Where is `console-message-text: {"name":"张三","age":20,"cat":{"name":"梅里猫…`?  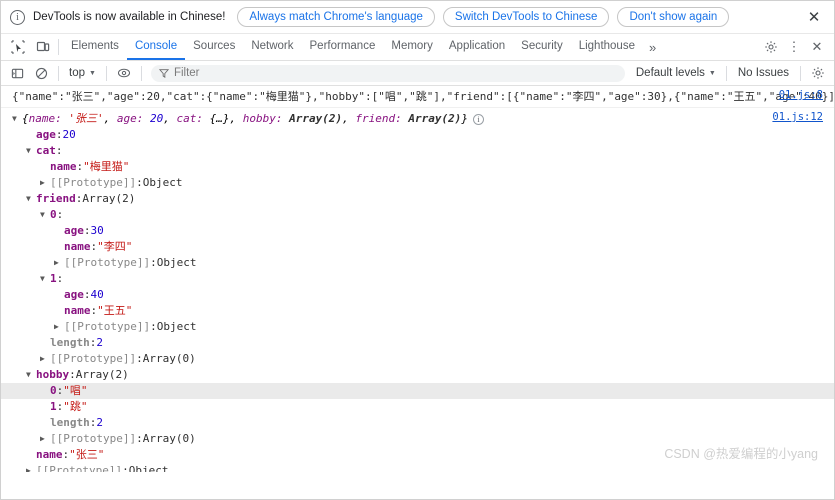 console-message-text: {"name":"张三","age":20,"cat":{"name":"梅里猫… is located at coordinates (423, 96).